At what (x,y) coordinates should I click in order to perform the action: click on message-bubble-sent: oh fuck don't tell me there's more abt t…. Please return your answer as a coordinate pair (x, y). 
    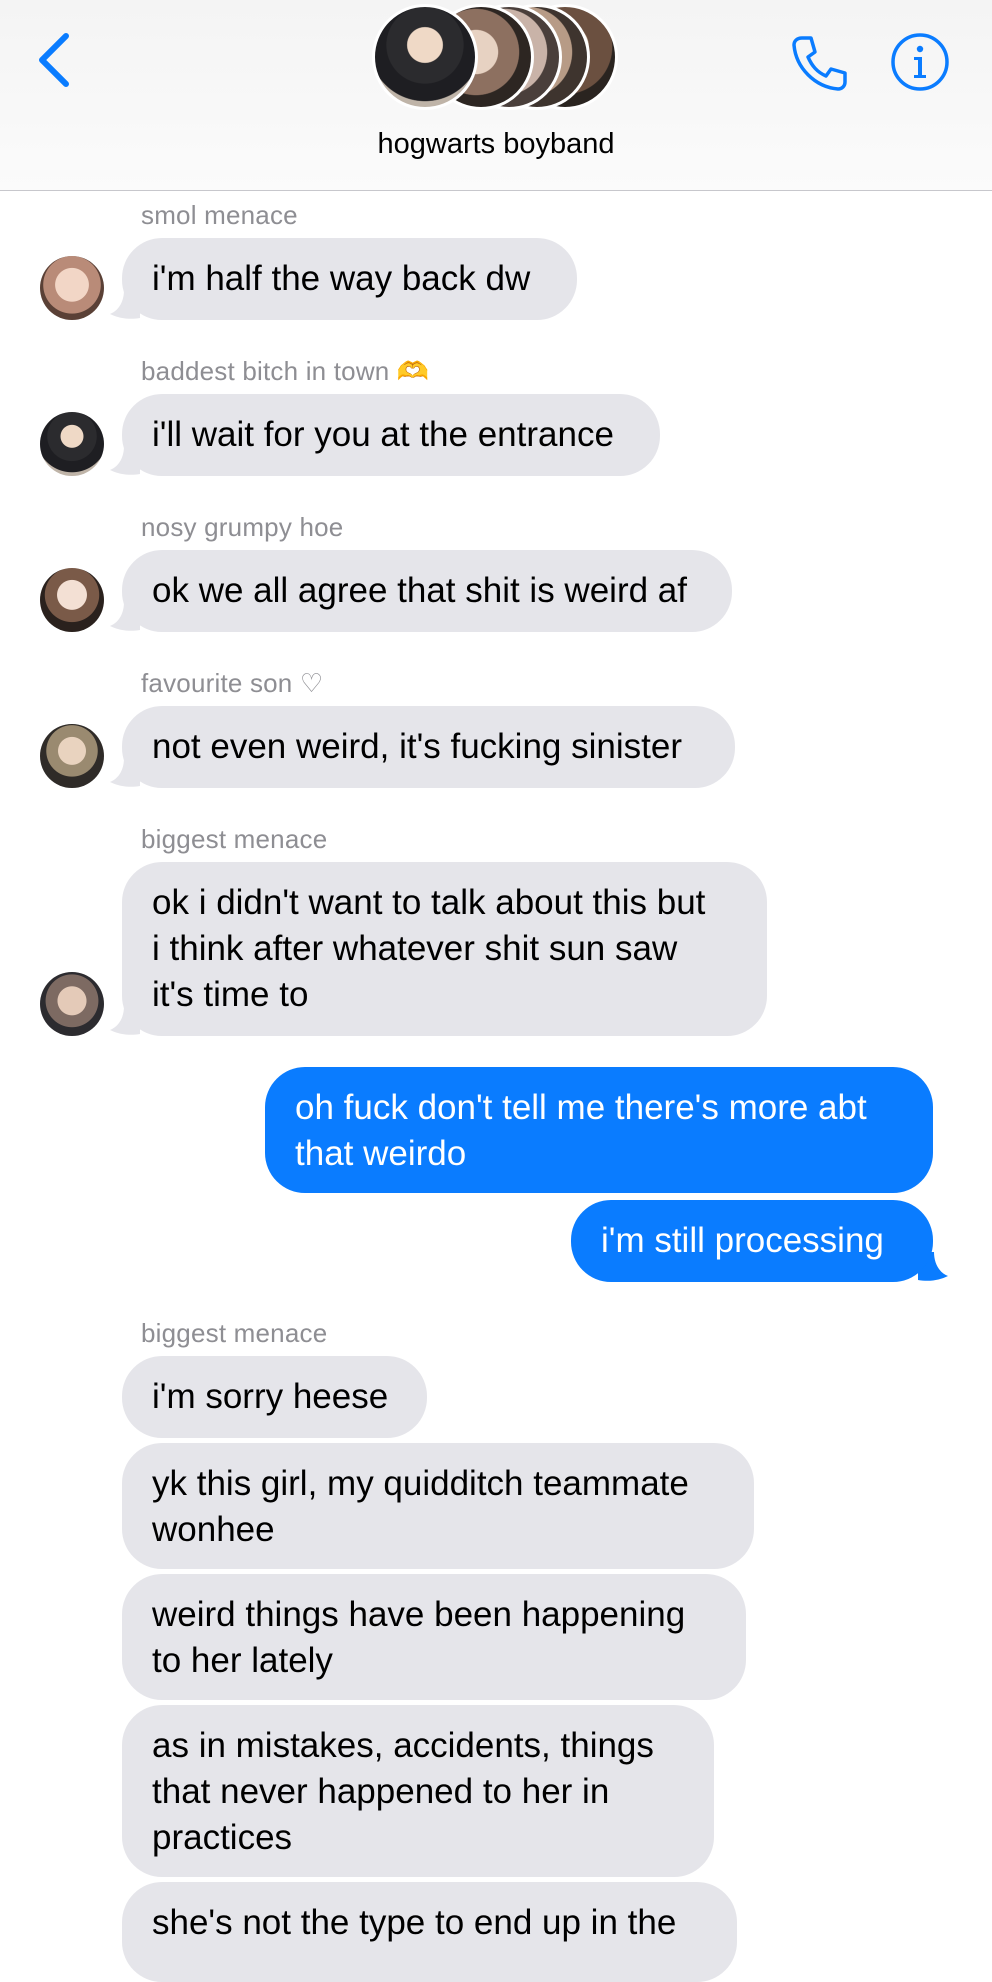
    Looking at the image, I should click on (599, 1130).